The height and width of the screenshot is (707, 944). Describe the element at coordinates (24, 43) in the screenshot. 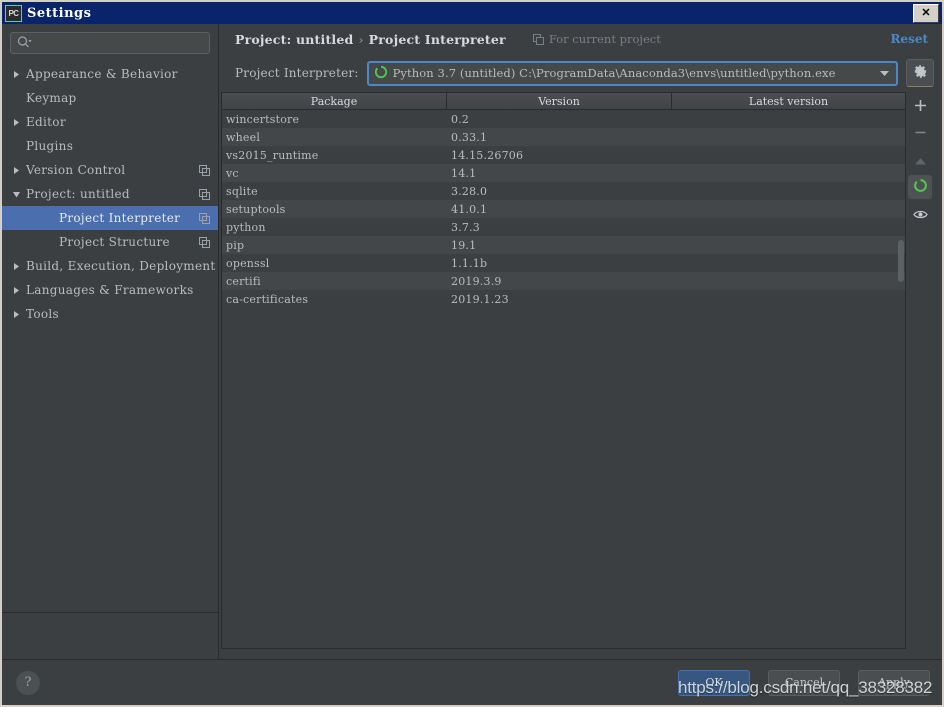

I see `search-icon` at that location.